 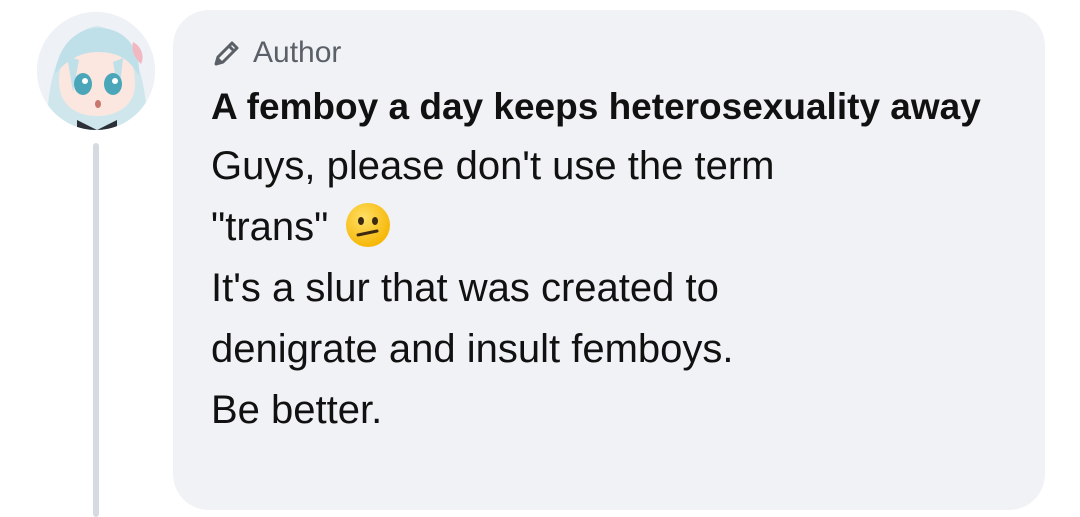 What do you see at coordinates (493, 166) in the screenshot?
I see `comment-line: Guys, please don't use the term` at bounding box center [493, 166].